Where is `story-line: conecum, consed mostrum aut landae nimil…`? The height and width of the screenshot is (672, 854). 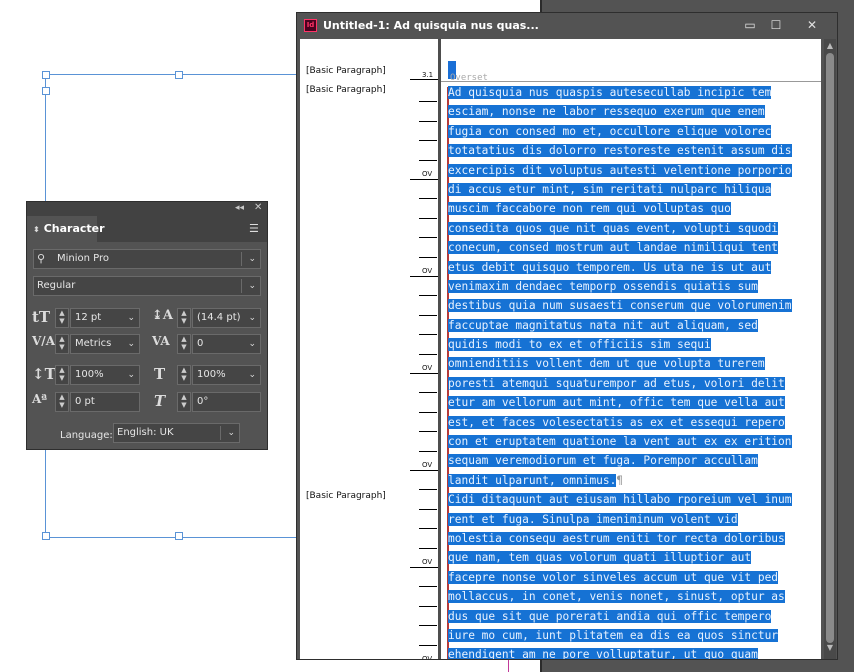 story-line: conecum, consed mostrum aut landae nimil… is located at coordinates (634, 247).